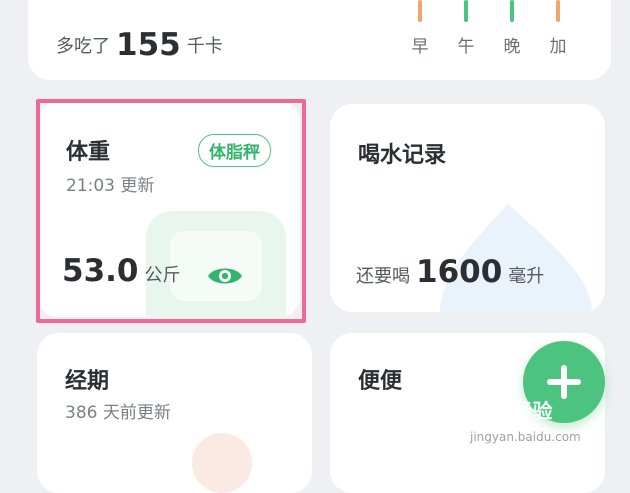 This screenshot has width=630, height=493. I want to click on meal-bar-lunch, so click(466, 11).